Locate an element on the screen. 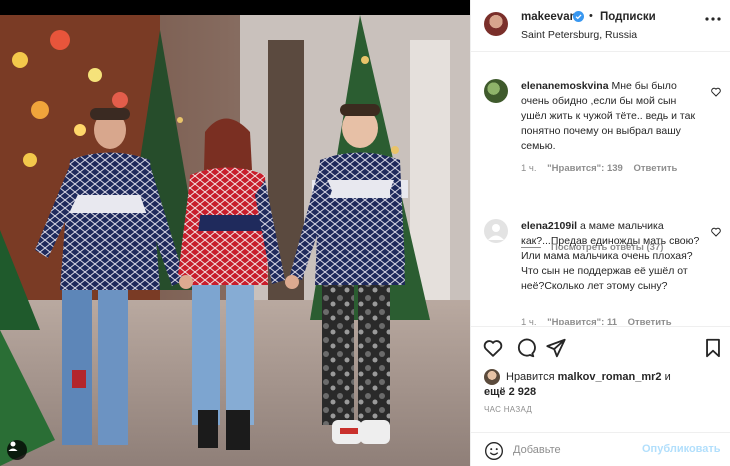  comment-meta: 1 ч. "Нравится": 11 Ответить is located at coordinates (600, 321).